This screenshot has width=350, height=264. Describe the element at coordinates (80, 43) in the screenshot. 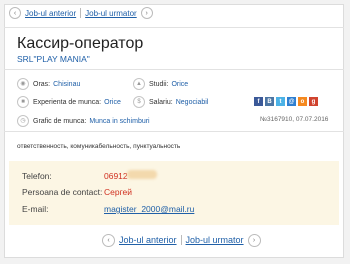

I see `job-title: Кассир-оператор` at that location.